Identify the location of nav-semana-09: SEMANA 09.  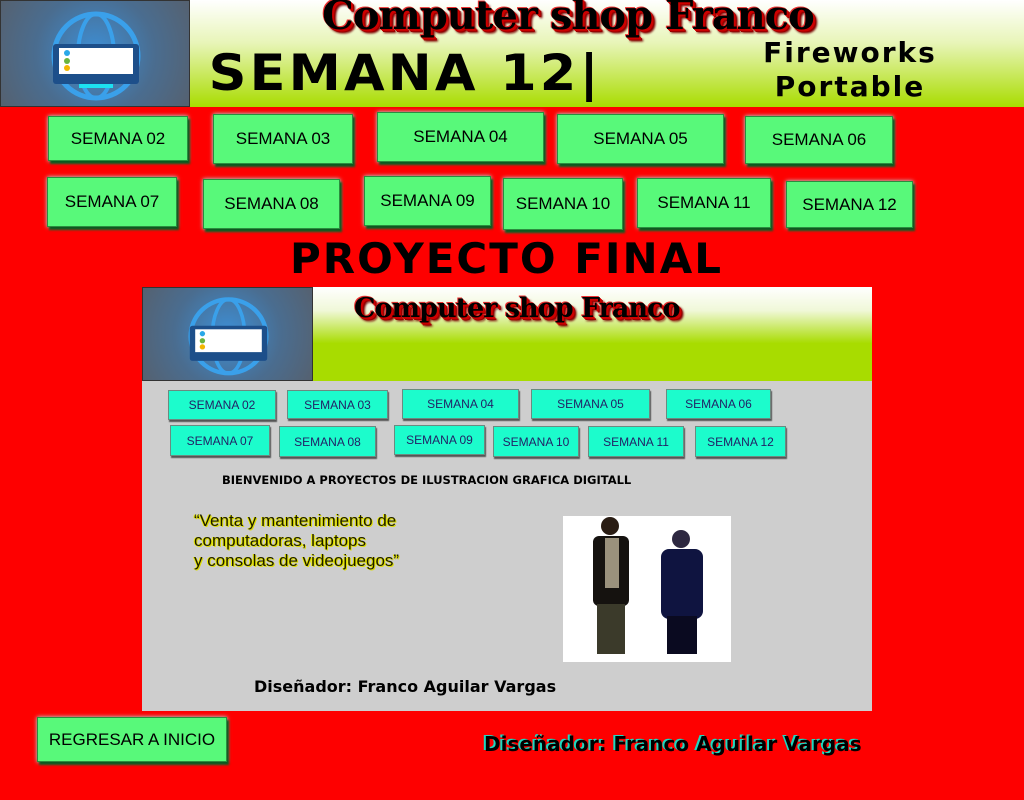
(427, 201).